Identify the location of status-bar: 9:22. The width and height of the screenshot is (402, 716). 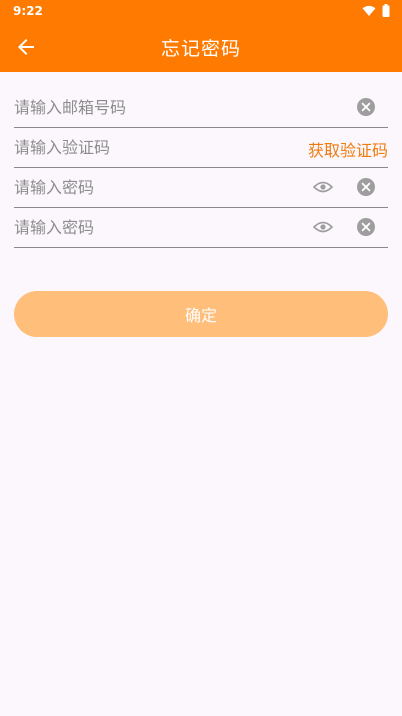
(201, 11).